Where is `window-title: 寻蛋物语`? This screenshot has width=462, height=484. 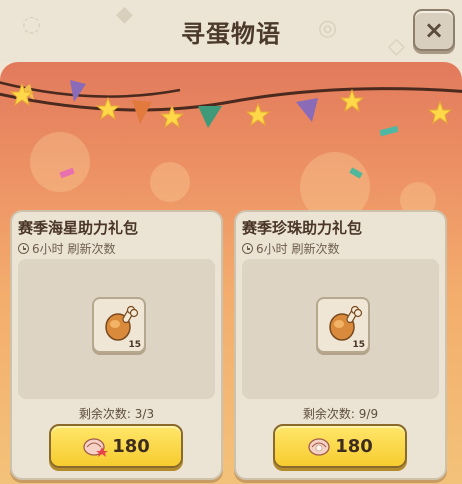 window-title: 寻蛋物语 is located at coordinates (231, 34).